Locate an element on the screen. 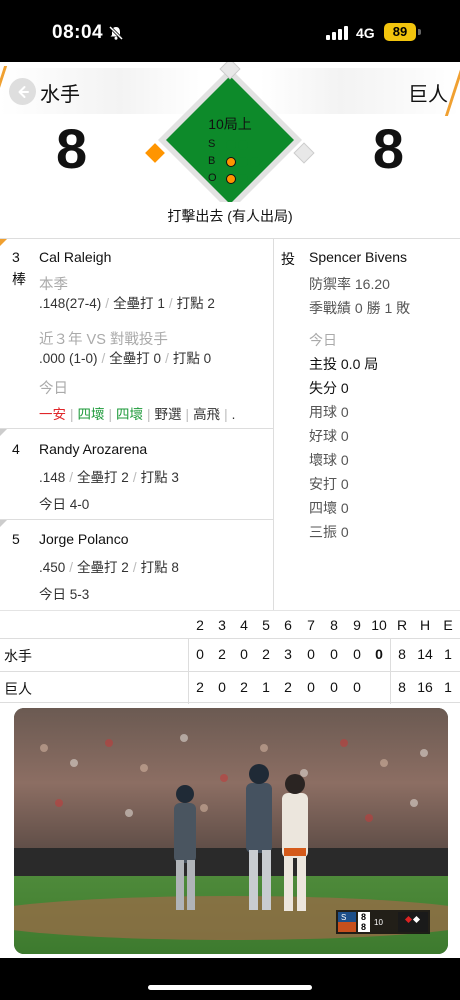  batter-stats: .450/全壘打 2/打點 8 is located at coordinates (109, 567).